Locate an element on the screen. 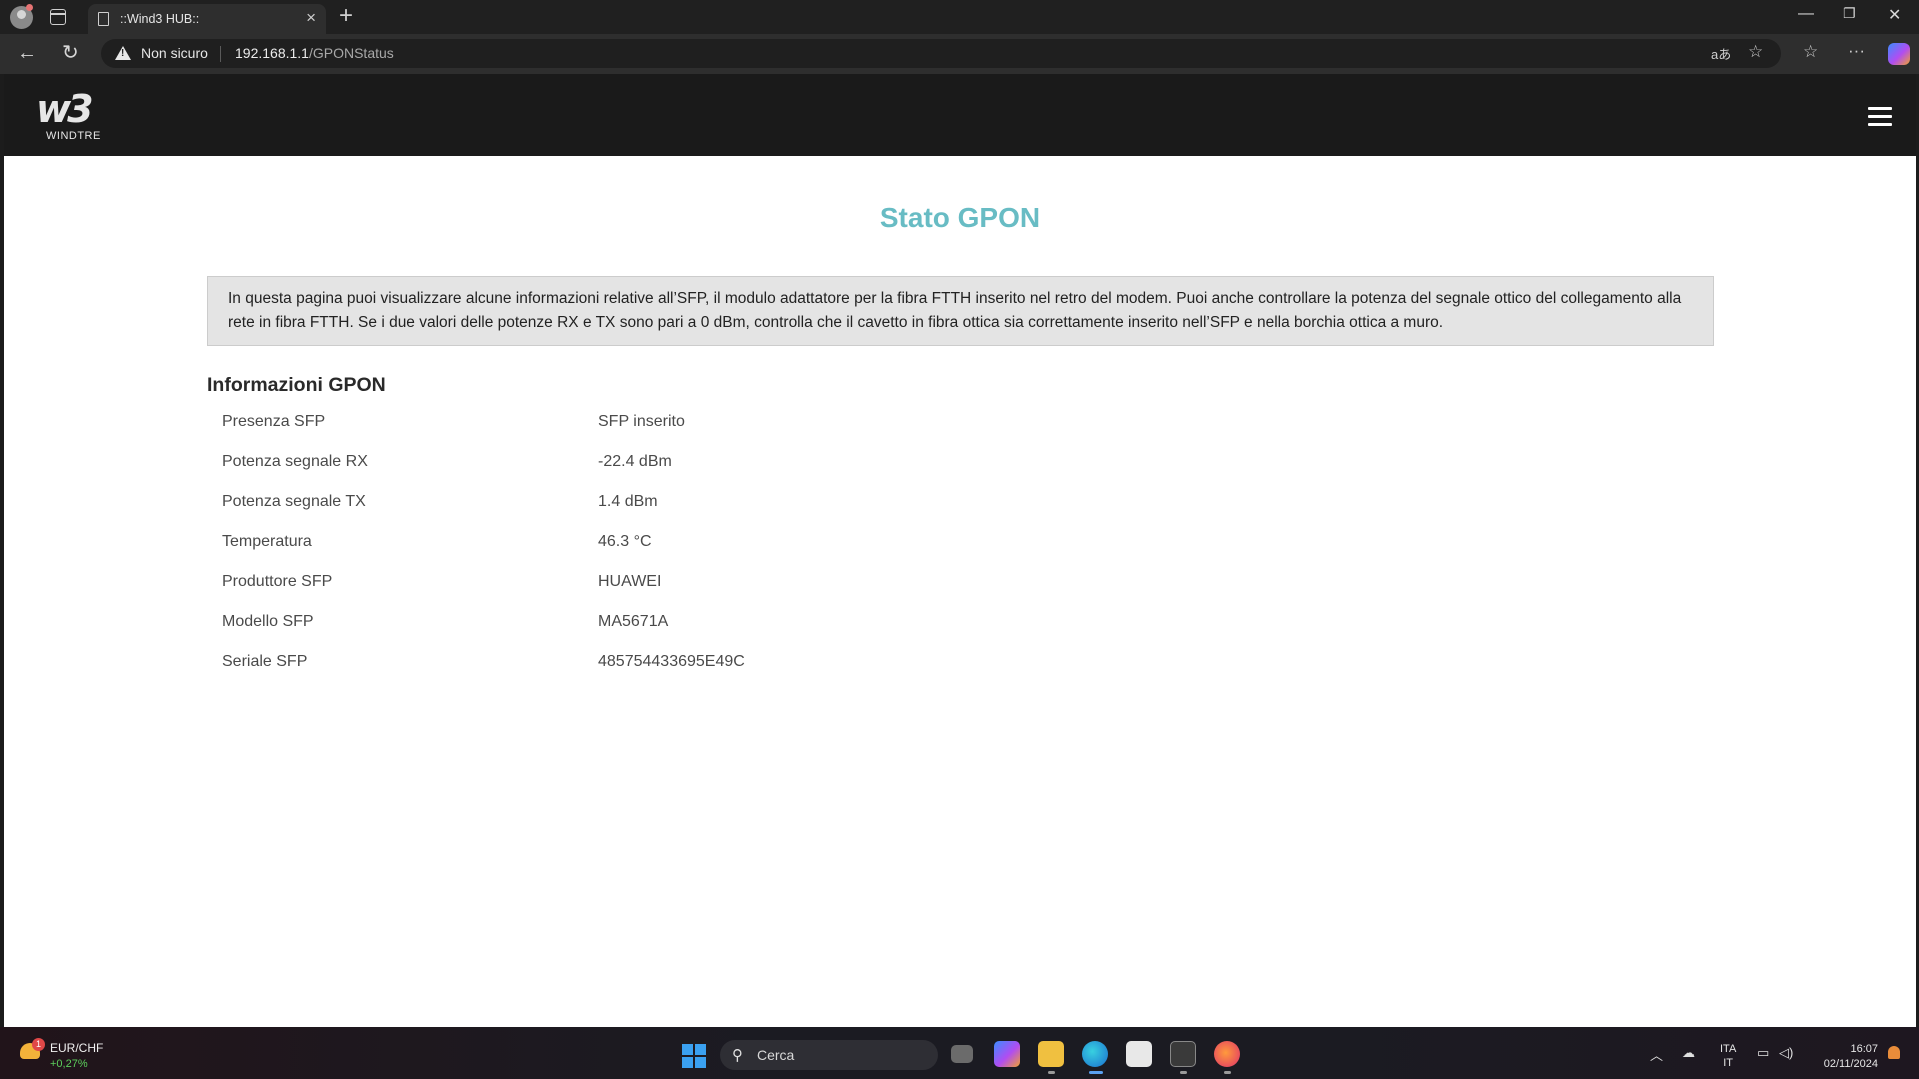 The height and width of the screenshot is (1079, 1919). info-value: 485754433695E49C is located at coordinates (671, 661).